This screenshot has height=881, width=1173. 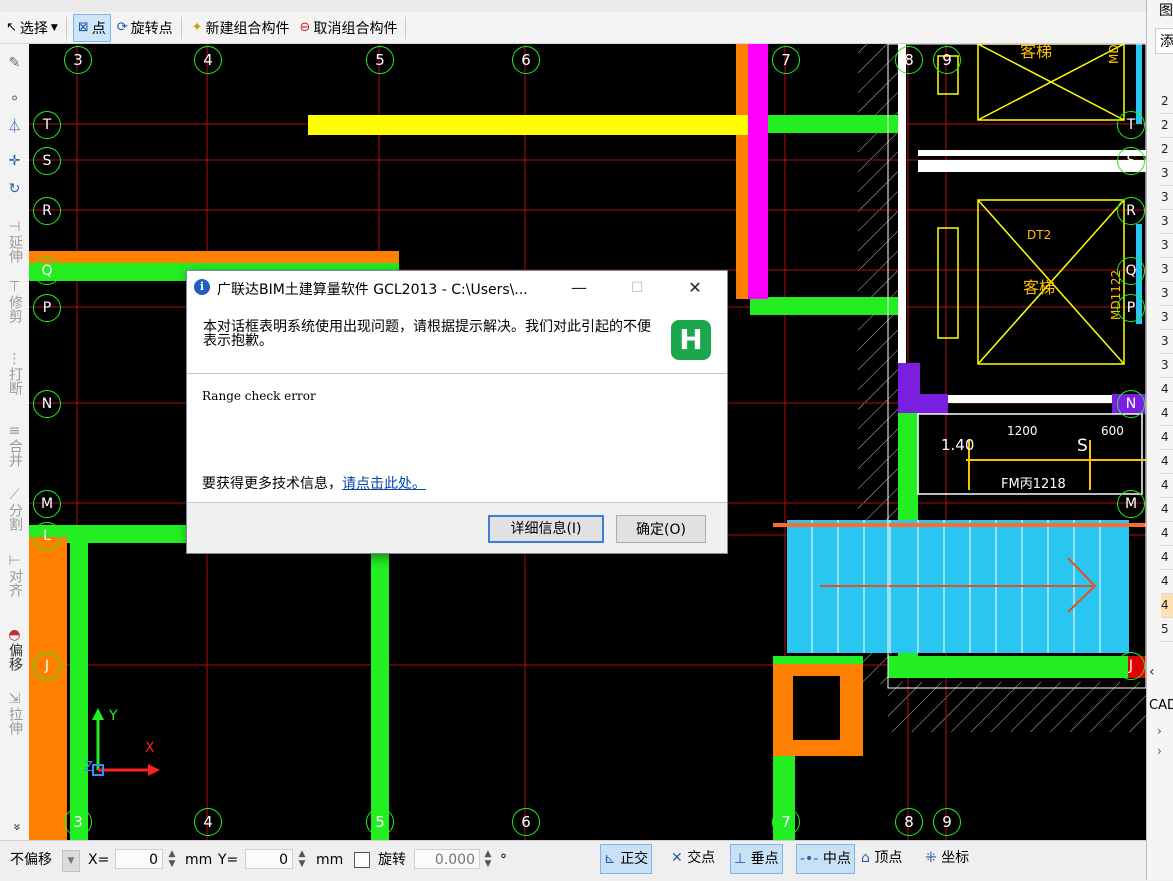 I want to click on move-icon: ✛, so click(x=14, y=161).